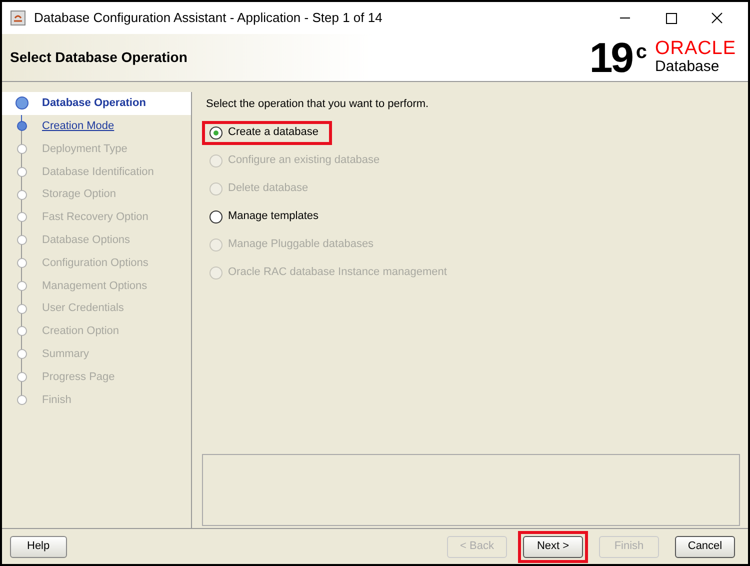 Image resolution: width=750 pixels, height=566 pixels. What do you see at coordinates (99, 57) in the screenshot?
I see `page-title: Select Database Operation` at bounding box center [99, 57].